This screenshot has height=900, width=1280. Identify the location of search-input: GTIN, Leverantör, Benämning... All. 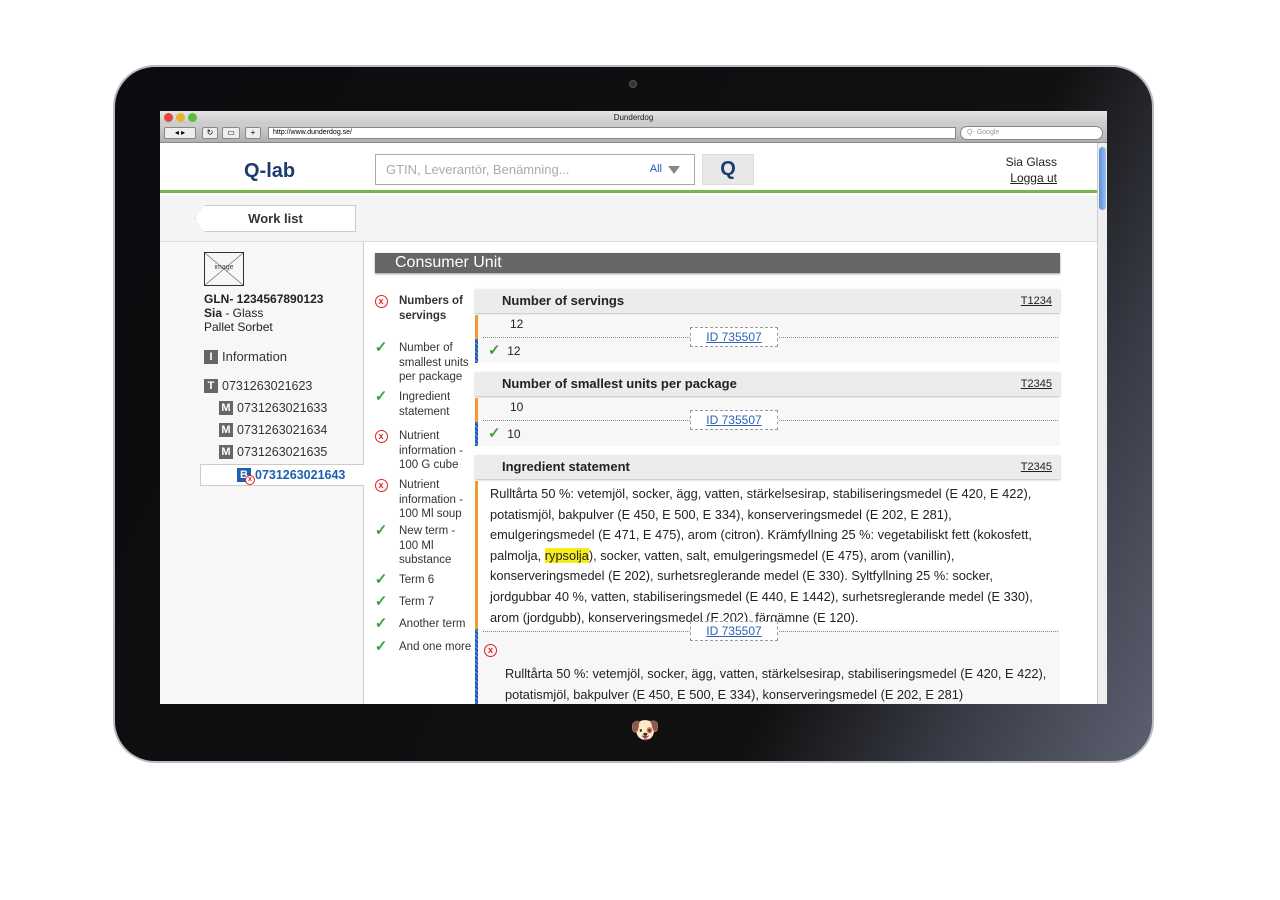
(535, 169).